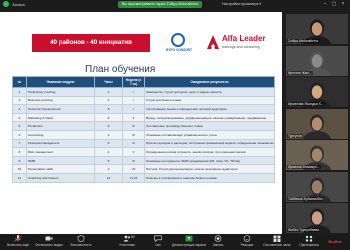  What do you see at coordinates (60, 143) in the screenshot?
I see `table-cell: Financial management` at bounding box center [60, 143].